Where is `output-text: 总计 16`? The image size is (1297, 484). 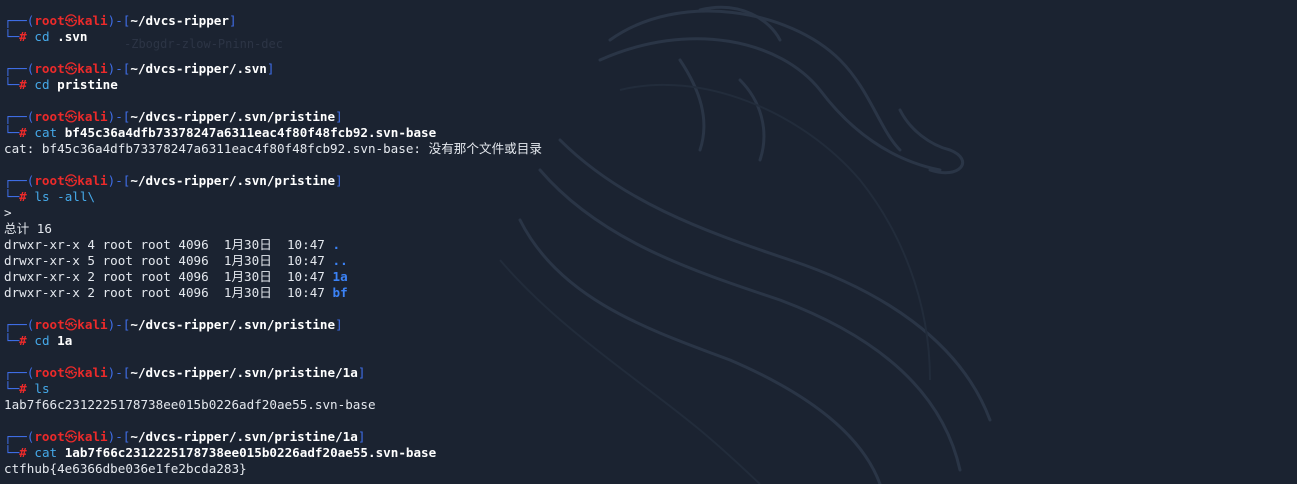
output-text: 总计 16 is located at coordinates (28, 228).